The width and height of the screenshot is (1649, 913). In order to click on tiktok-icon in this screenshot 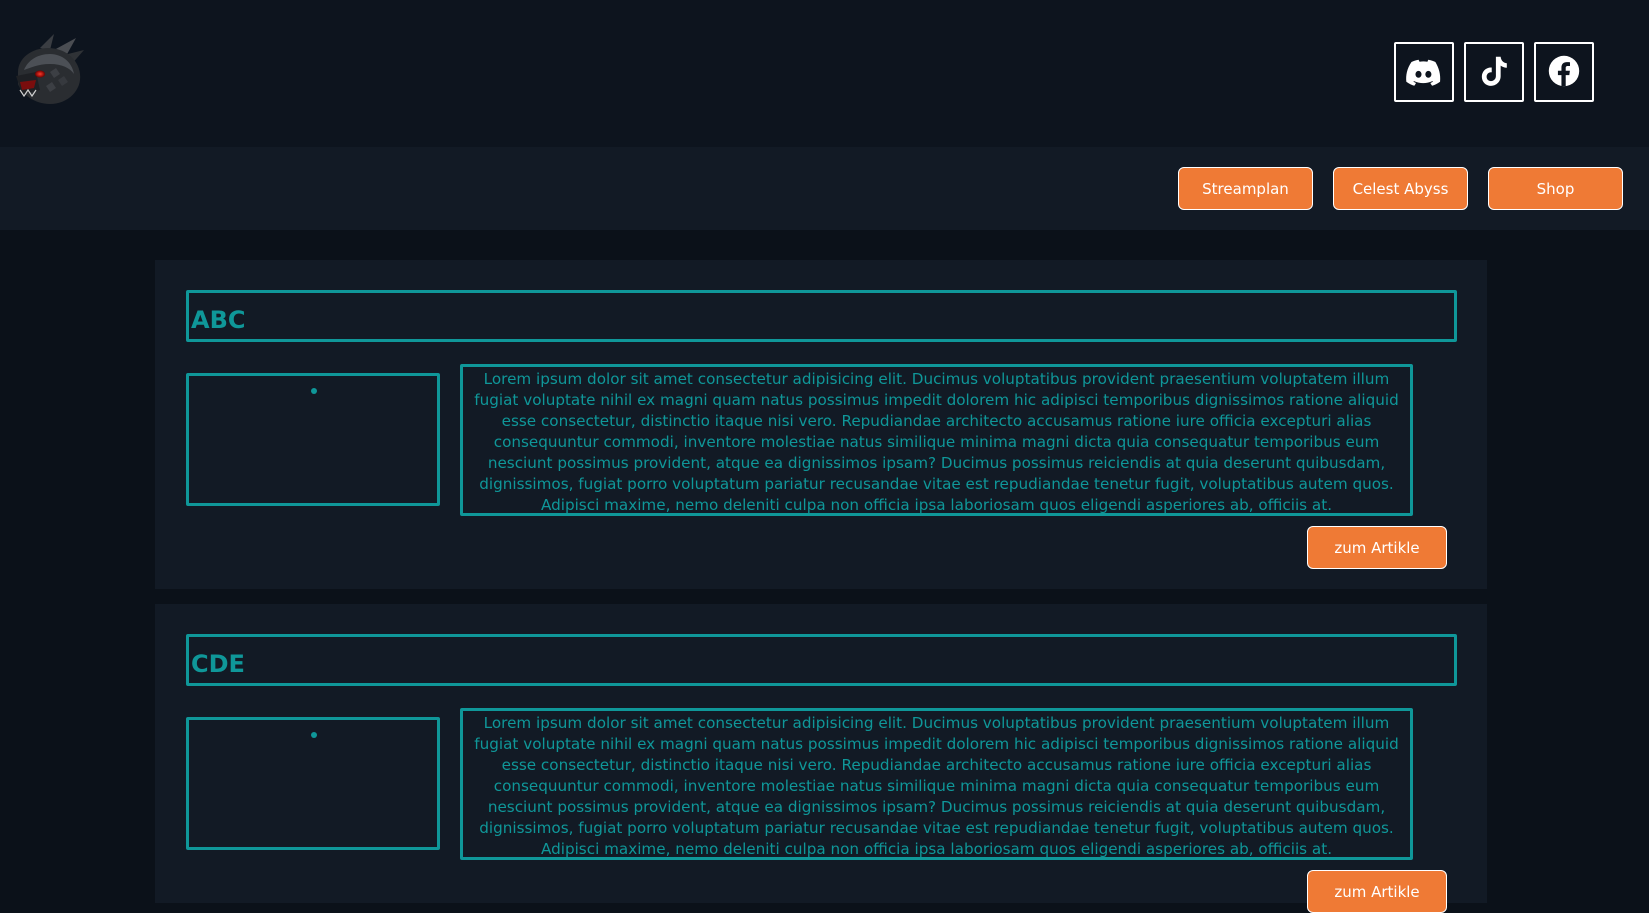, I will do `click(1494, 72)`.